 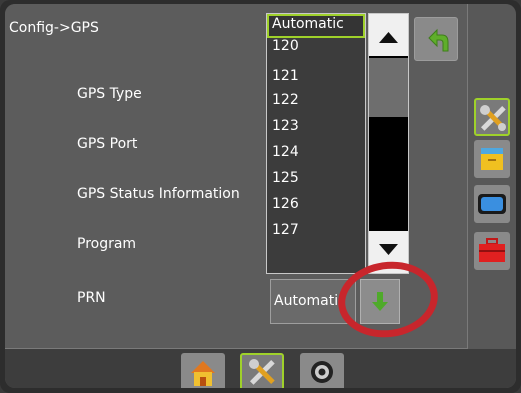 I want to click on camera-button, so click(x=322, y=370).